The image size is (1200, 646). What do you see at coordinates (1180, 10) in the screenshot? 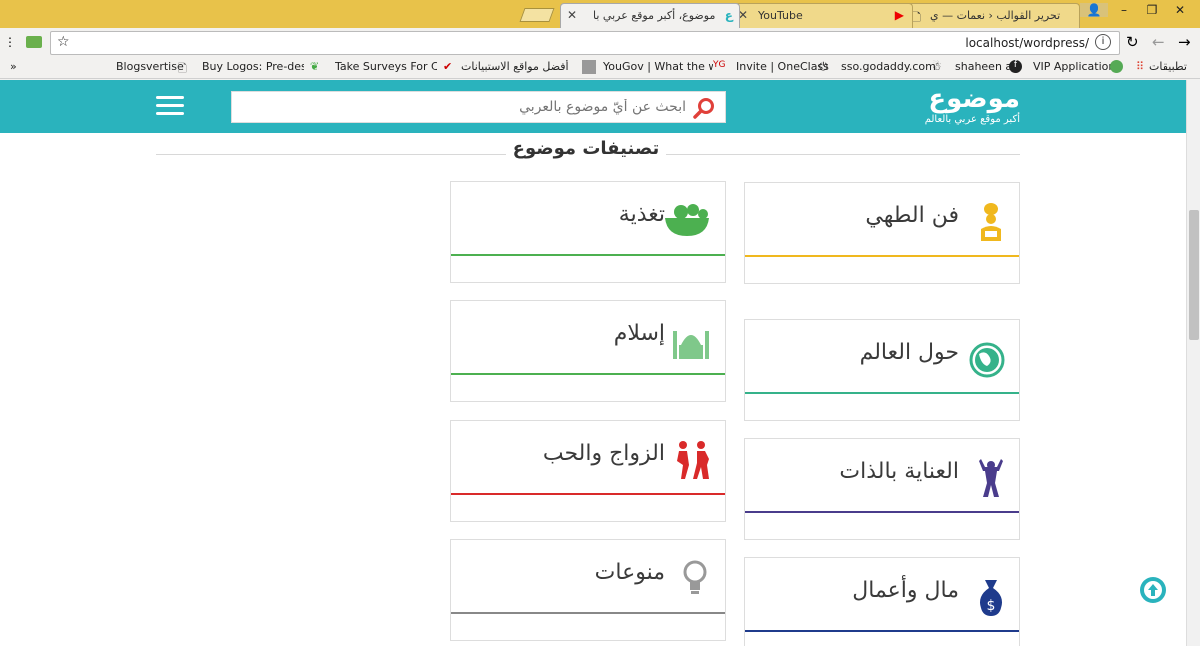
I see `close-window-icon: ✕` at bounding box center [1180, 10].